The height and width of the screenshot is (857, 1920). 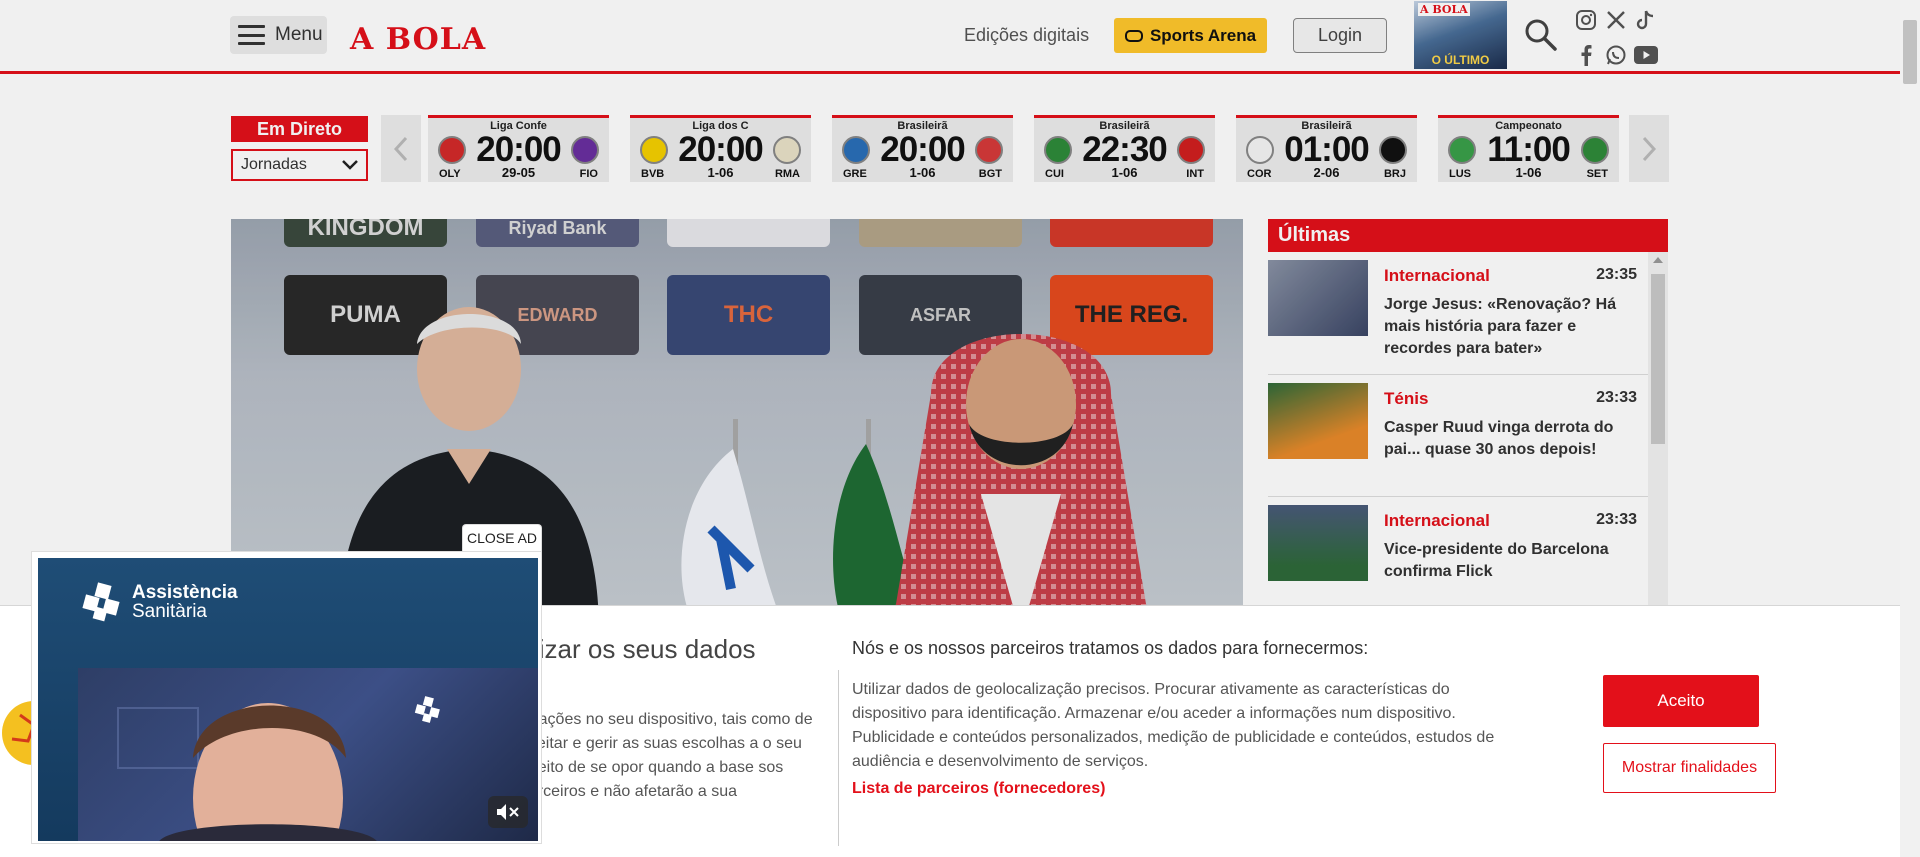 I want to click on away-team: RMA, so click(x=787, y=174).